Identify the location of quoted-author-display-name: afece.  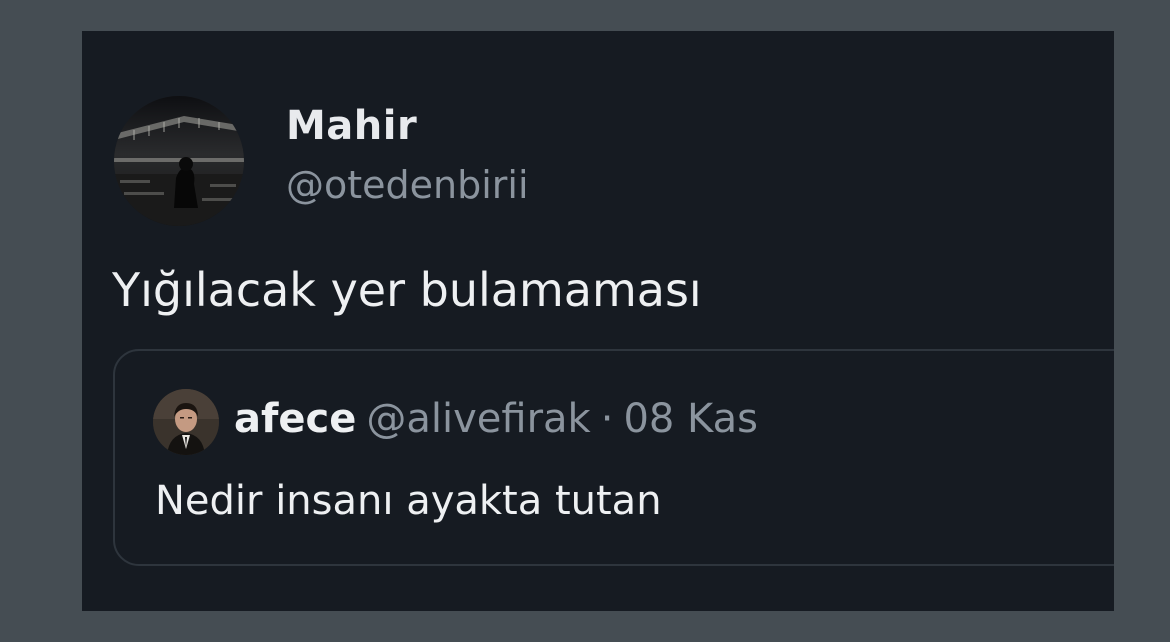
(295, 419).